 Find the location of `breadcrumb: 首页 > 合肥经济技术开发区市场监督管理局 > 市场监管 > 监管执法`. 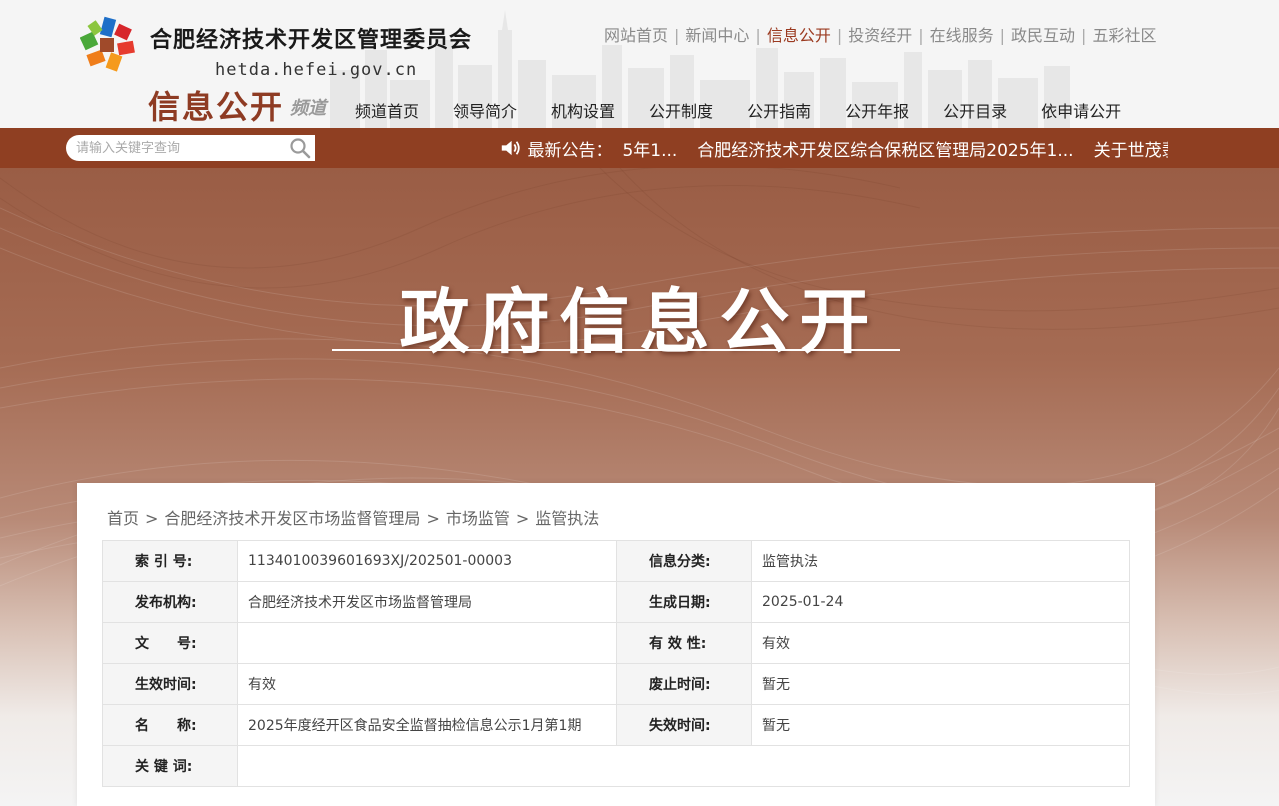

breadcrumb: 首页 > 合肥经济技术开发区市场监督管理局 > 市场监管 > 监管执法 is located at coordinates (353, 517).